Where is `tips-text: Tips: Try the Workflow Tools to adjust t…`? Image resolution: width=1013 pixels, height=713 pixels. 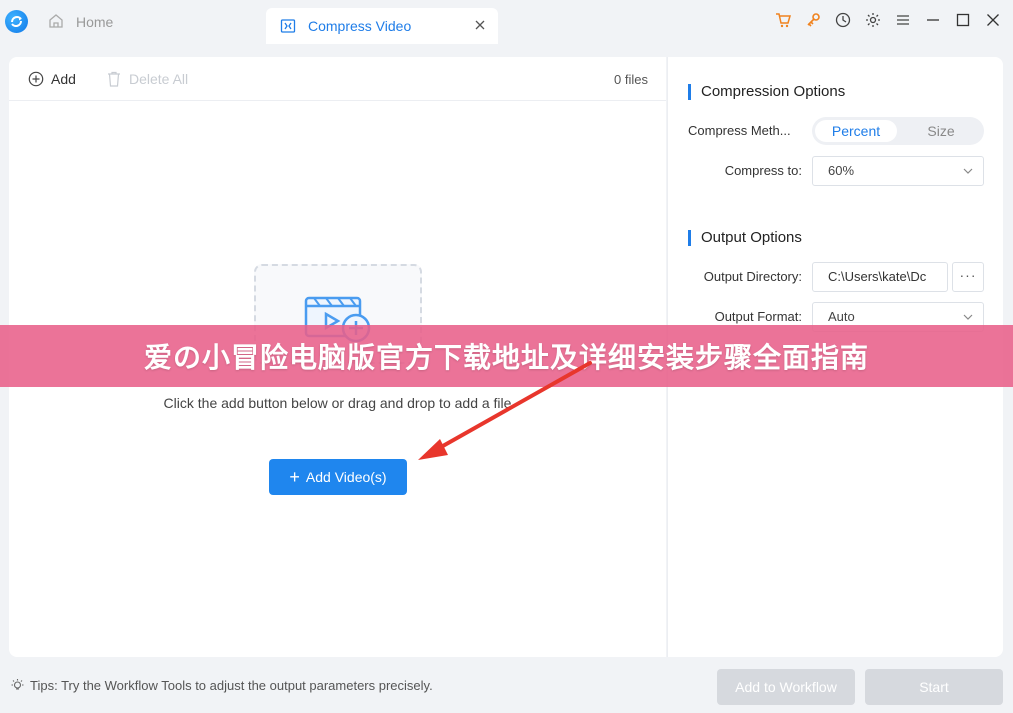
tips-text: Tips: Try the Workflow Tools to adjust t… is located at coordinates (231, 685).